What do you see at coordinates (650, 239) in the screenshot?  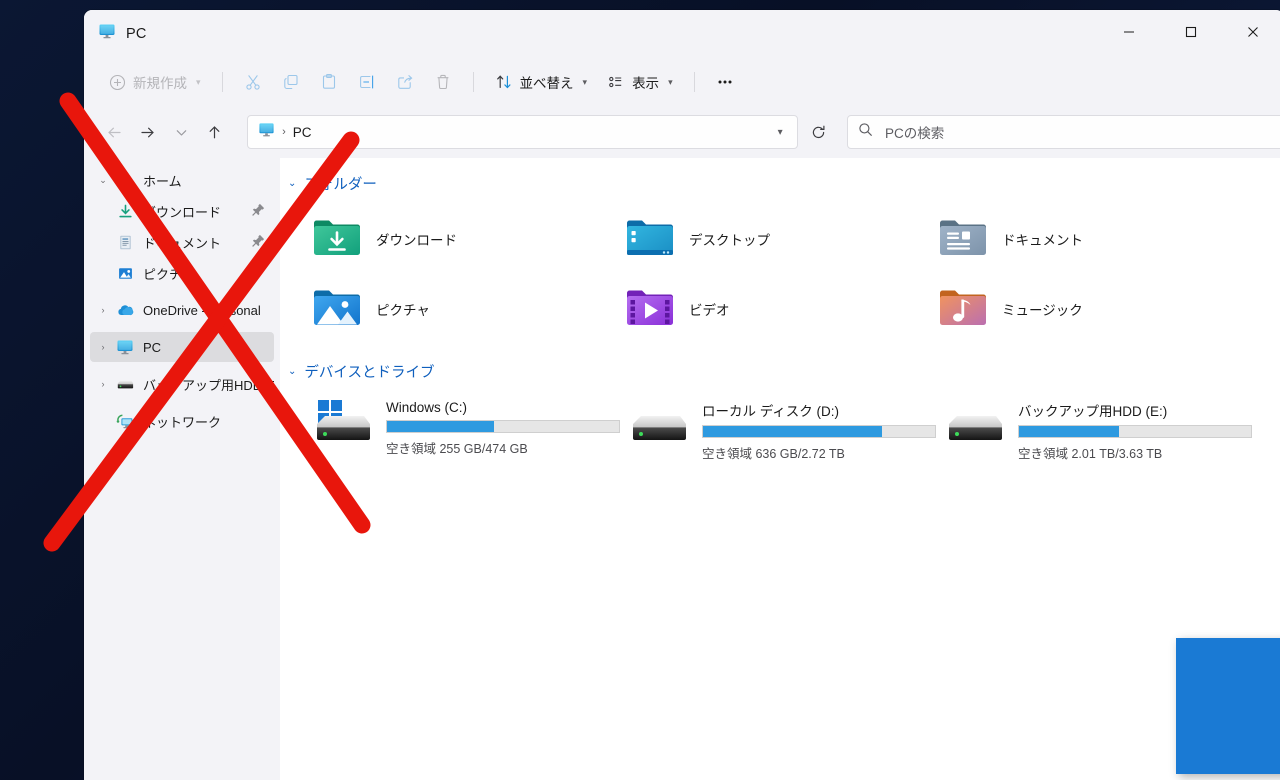 I see `folder-desktop-icon` at bounding box center [650, 239].